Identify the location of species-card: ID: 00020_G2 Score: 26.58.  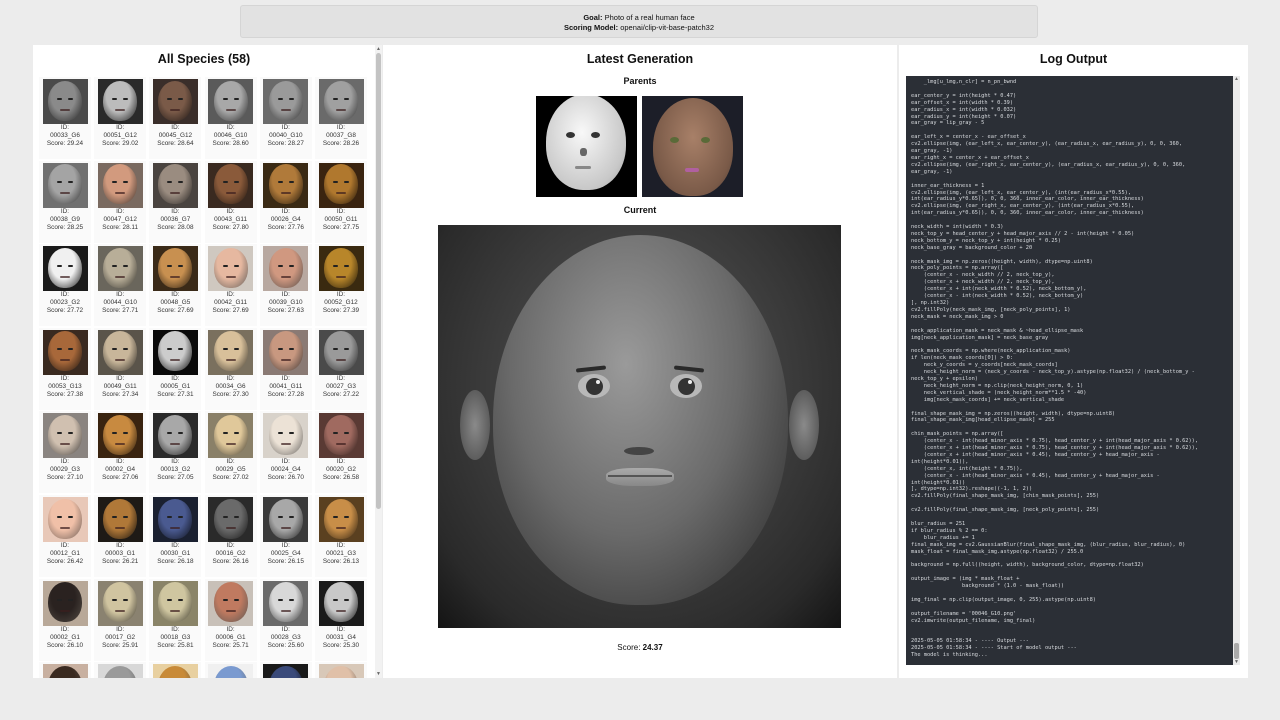
(341, 452).